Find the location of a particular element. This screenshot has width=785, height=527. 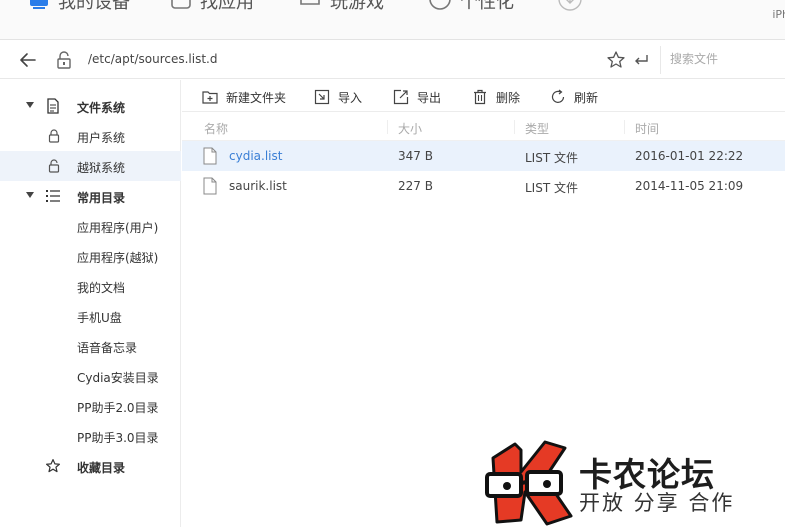

sidebar-item-voice-memos: 语音备忘录 is located at coordinates (90, 346).